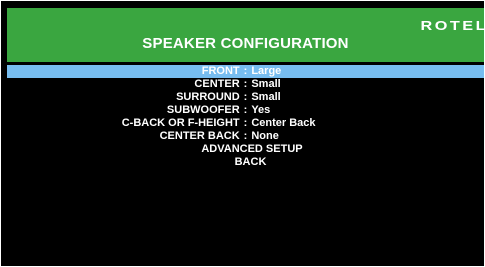 The image size is (485, 267). I want to click on menu-item-label: FRONT, so click(220, 71).